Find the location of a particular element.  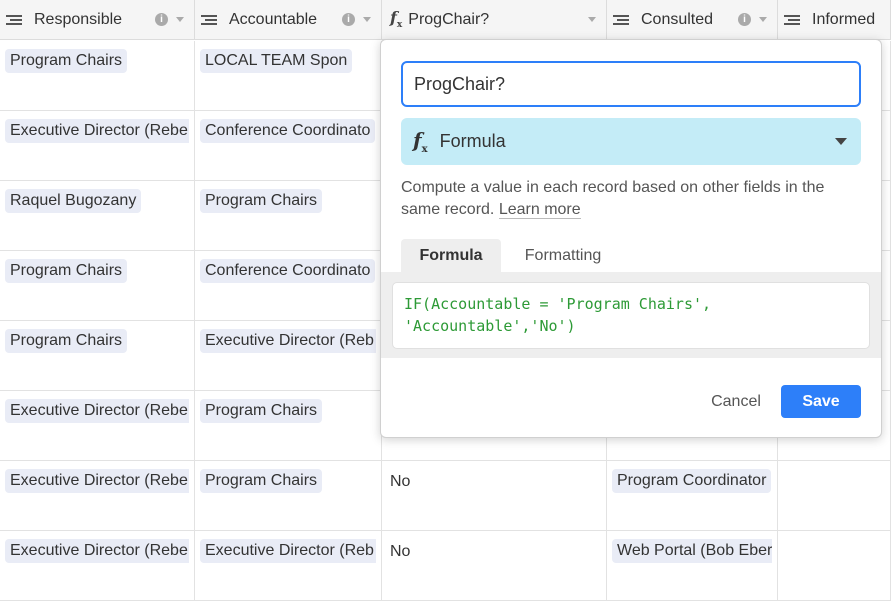

column-header-accountable: Accountable i is located at coordinates (288, 20).